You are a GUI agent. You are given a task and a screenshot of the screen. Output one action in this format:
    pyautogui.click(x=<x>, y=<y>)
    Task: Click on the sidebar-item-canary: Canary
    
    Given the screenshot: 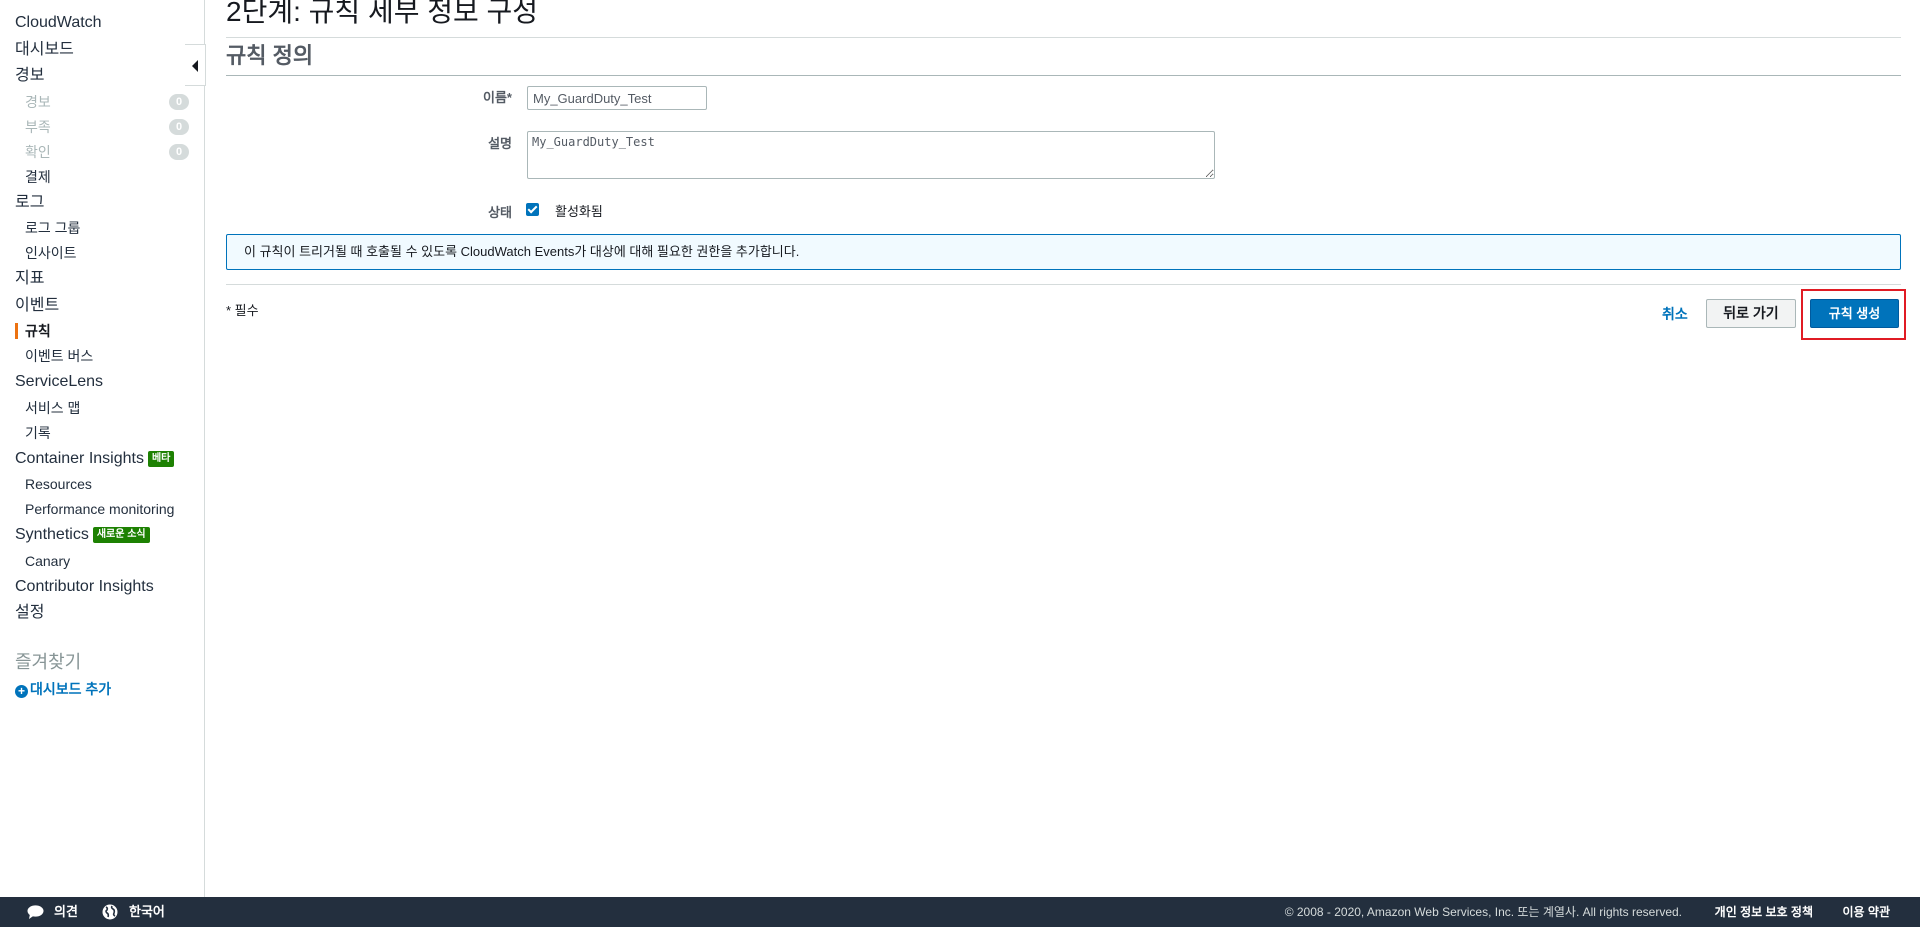 What is the action you would take?
    pyautogui.click(x=102, y=563)
    